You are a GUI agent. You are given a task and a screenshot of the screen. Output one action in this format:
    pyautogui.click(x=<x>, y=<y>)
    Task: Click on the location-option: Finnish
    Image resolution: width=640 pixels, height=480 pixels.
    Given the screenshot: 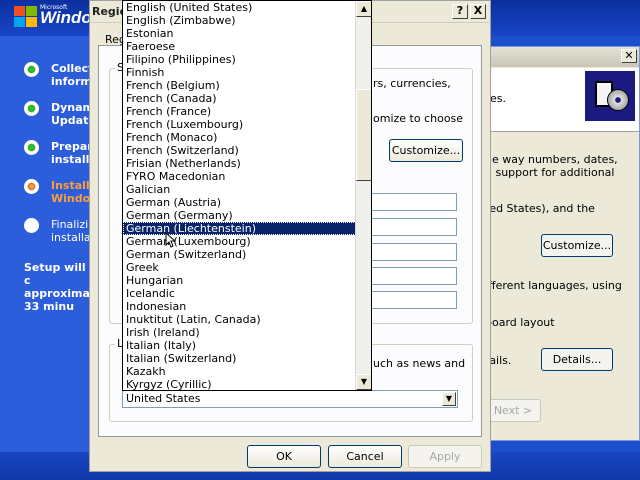 What is the action you would take?
    pyautogui.click(x=239, y=72)
    